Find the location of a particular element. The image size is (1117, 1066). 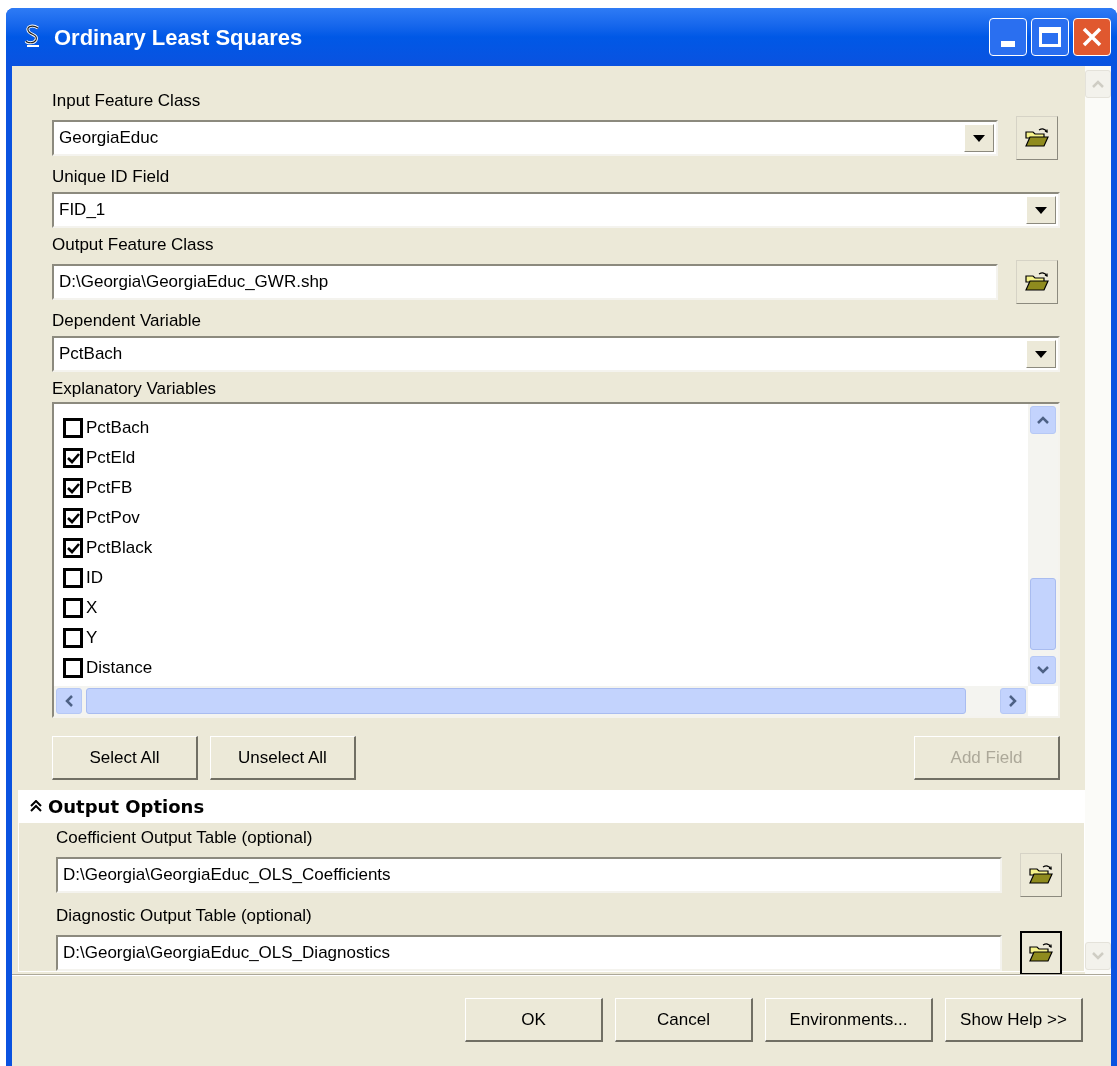

input-field: D:\Georgia\GeorgiaEduc_OLS_Diagnostics is located at coordinates (529, 953).